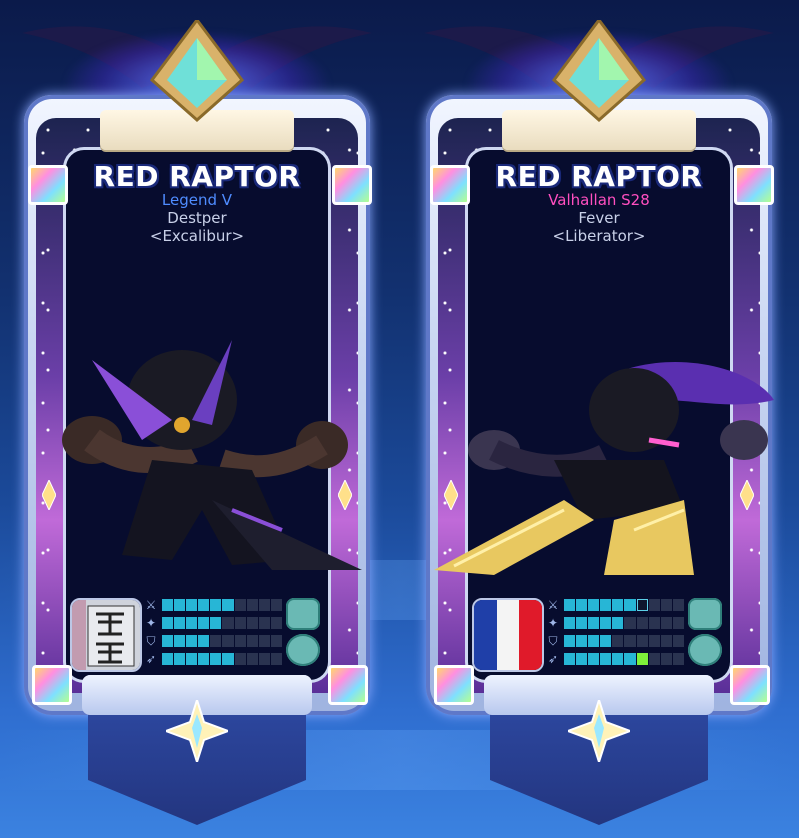 This screenshot has height=838, width=799. I want to click on rank-label: Legend V, so click(197, 200).